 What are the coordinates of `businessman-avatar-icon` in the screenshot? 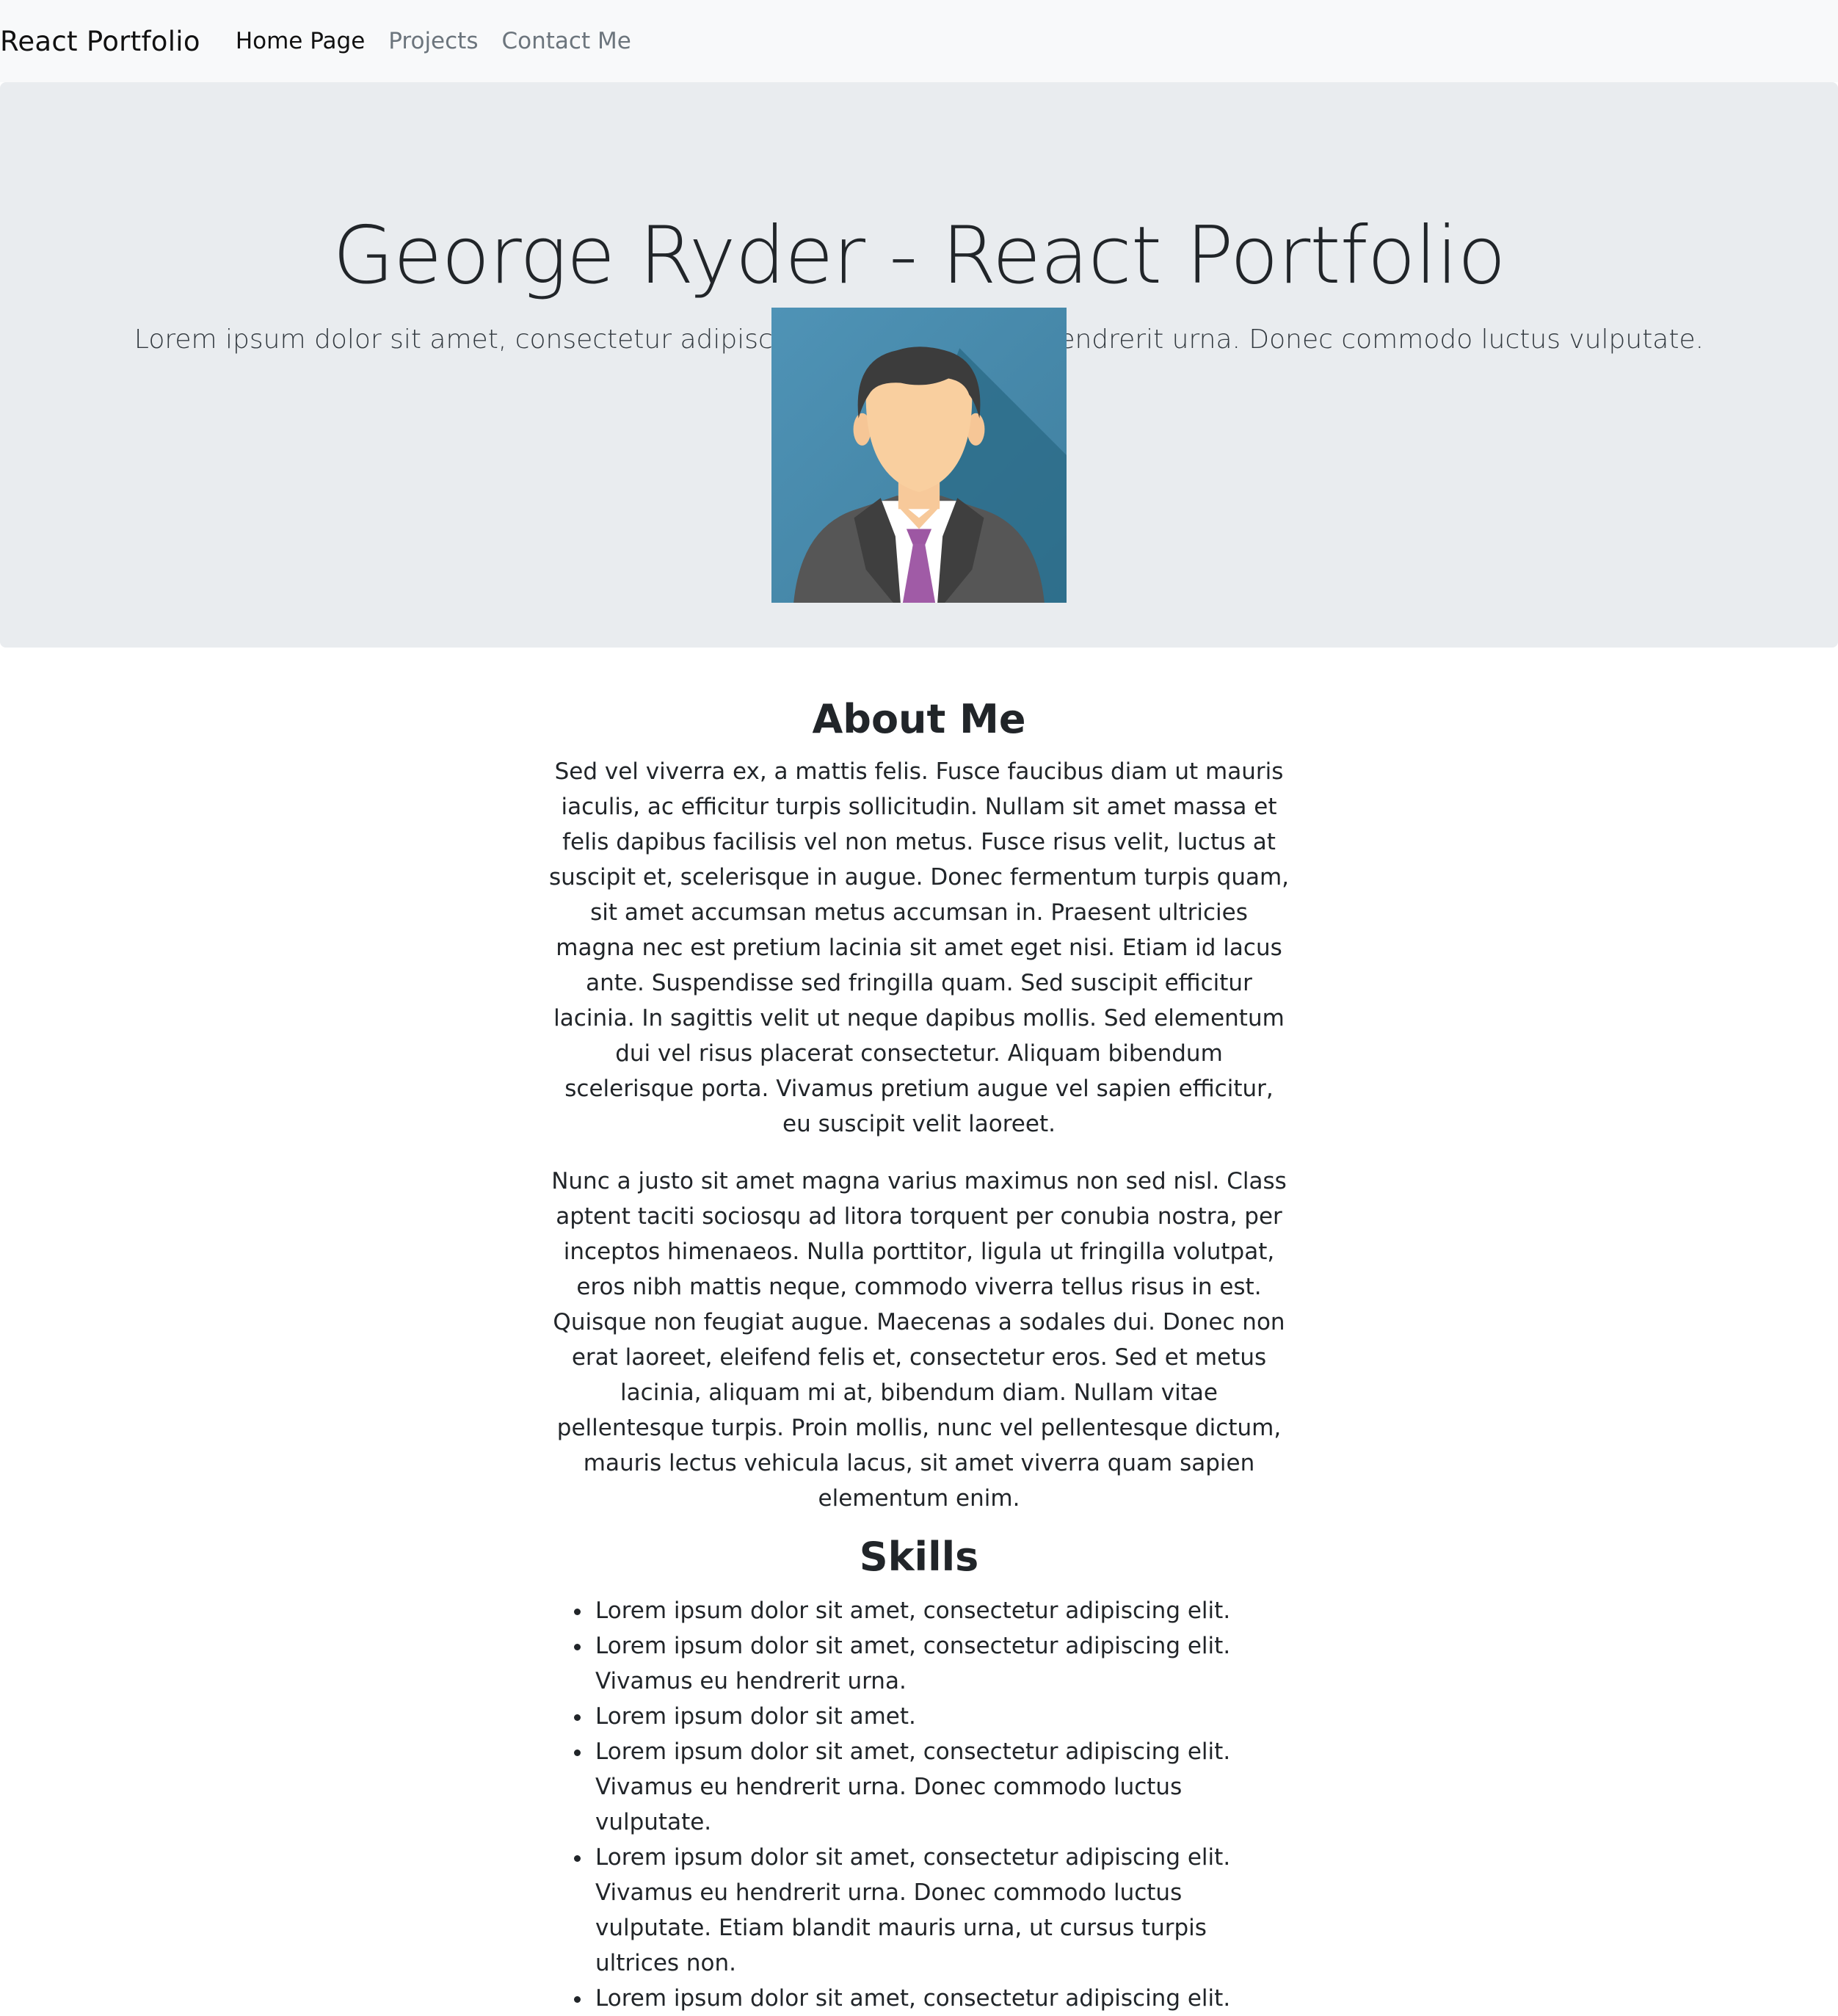 It's located at (919, 455).